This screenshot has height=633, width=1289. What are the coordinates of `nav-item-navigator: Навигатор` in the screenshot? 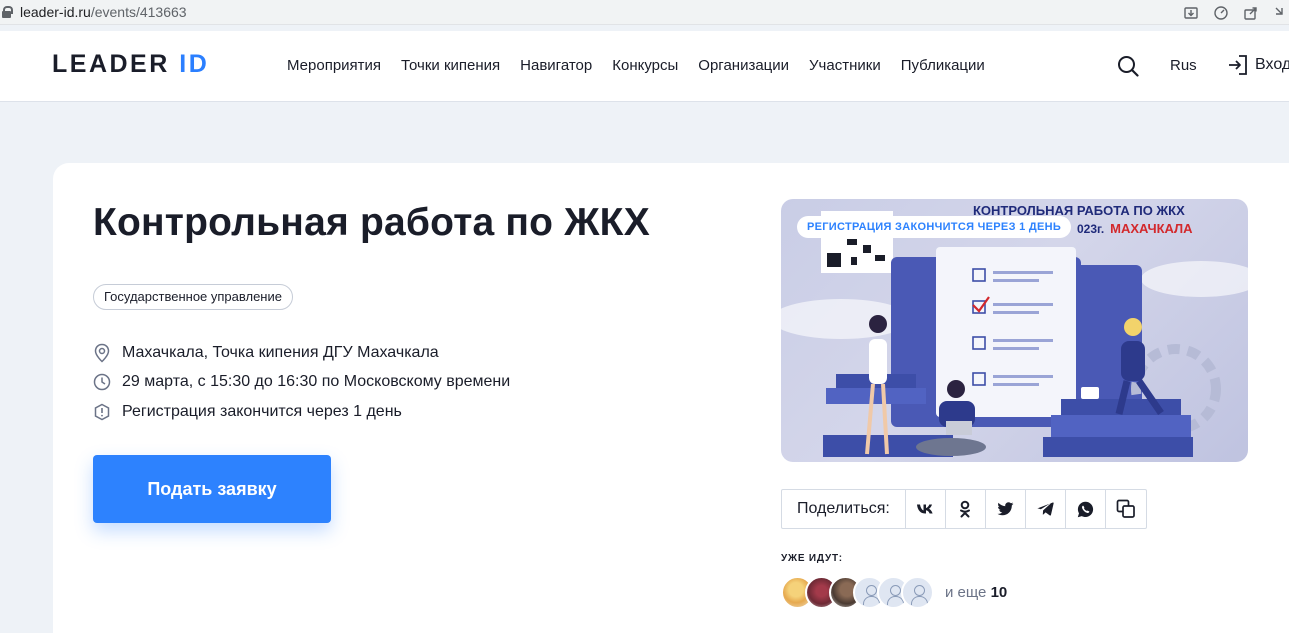 It's located at (556, 65).